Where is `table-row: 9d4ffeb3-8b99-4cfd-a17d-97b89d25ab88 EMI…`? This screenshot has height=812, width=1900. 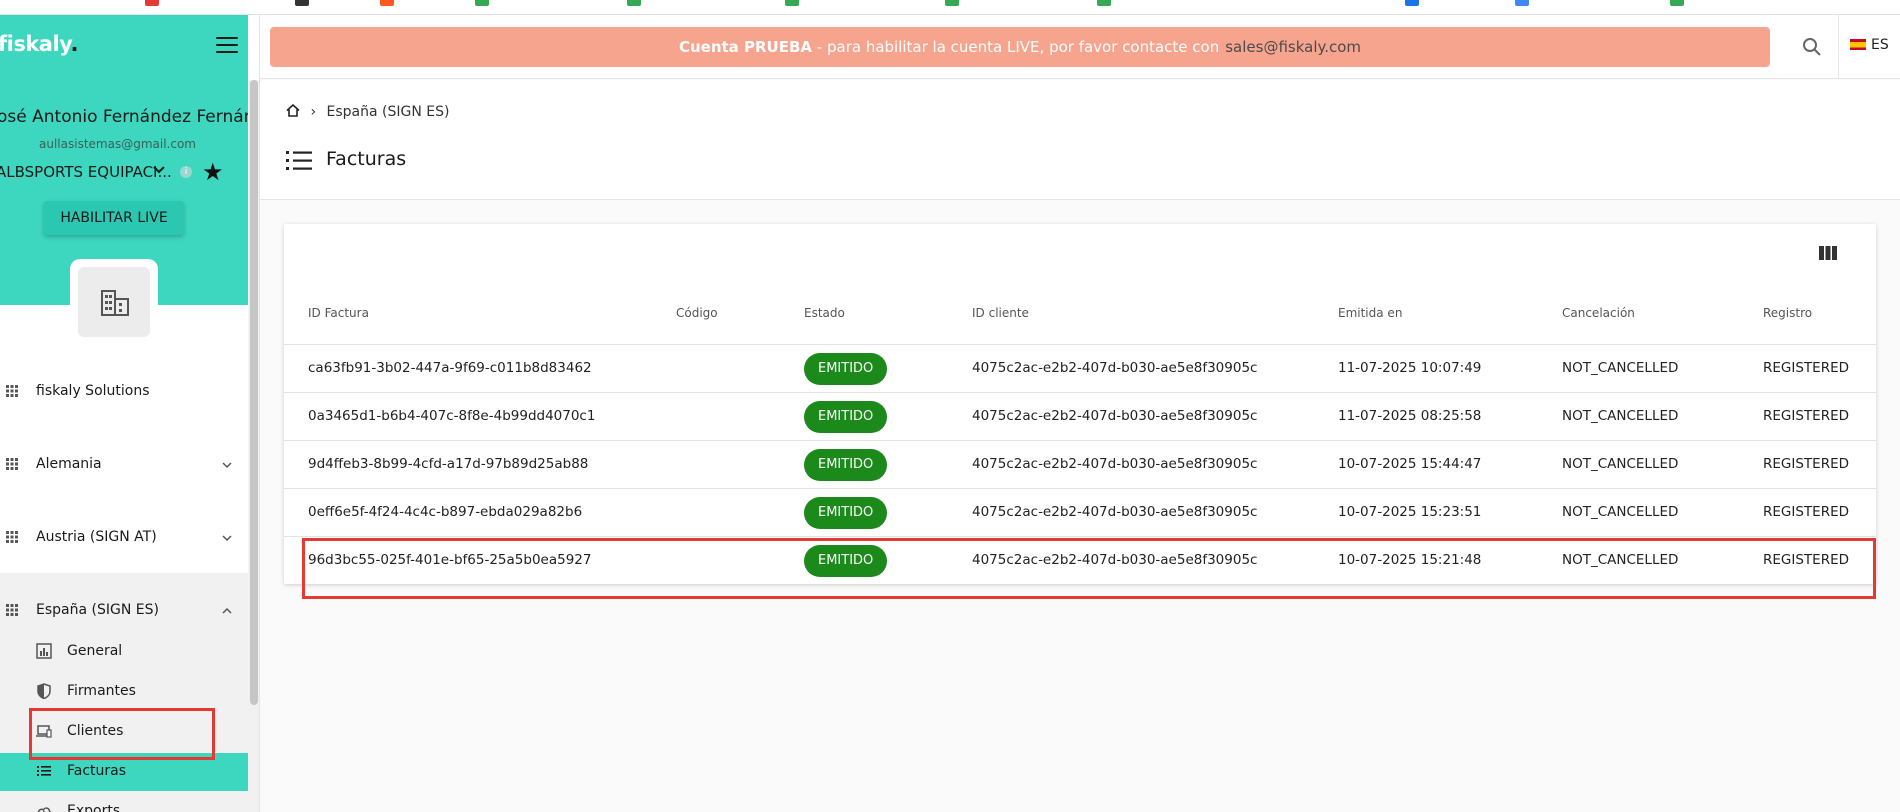 table-row: 9d4ffeb3-8b99-4cfd-a17d-97b89d25ab88 EMI… is located at coordinates (1080, 464).